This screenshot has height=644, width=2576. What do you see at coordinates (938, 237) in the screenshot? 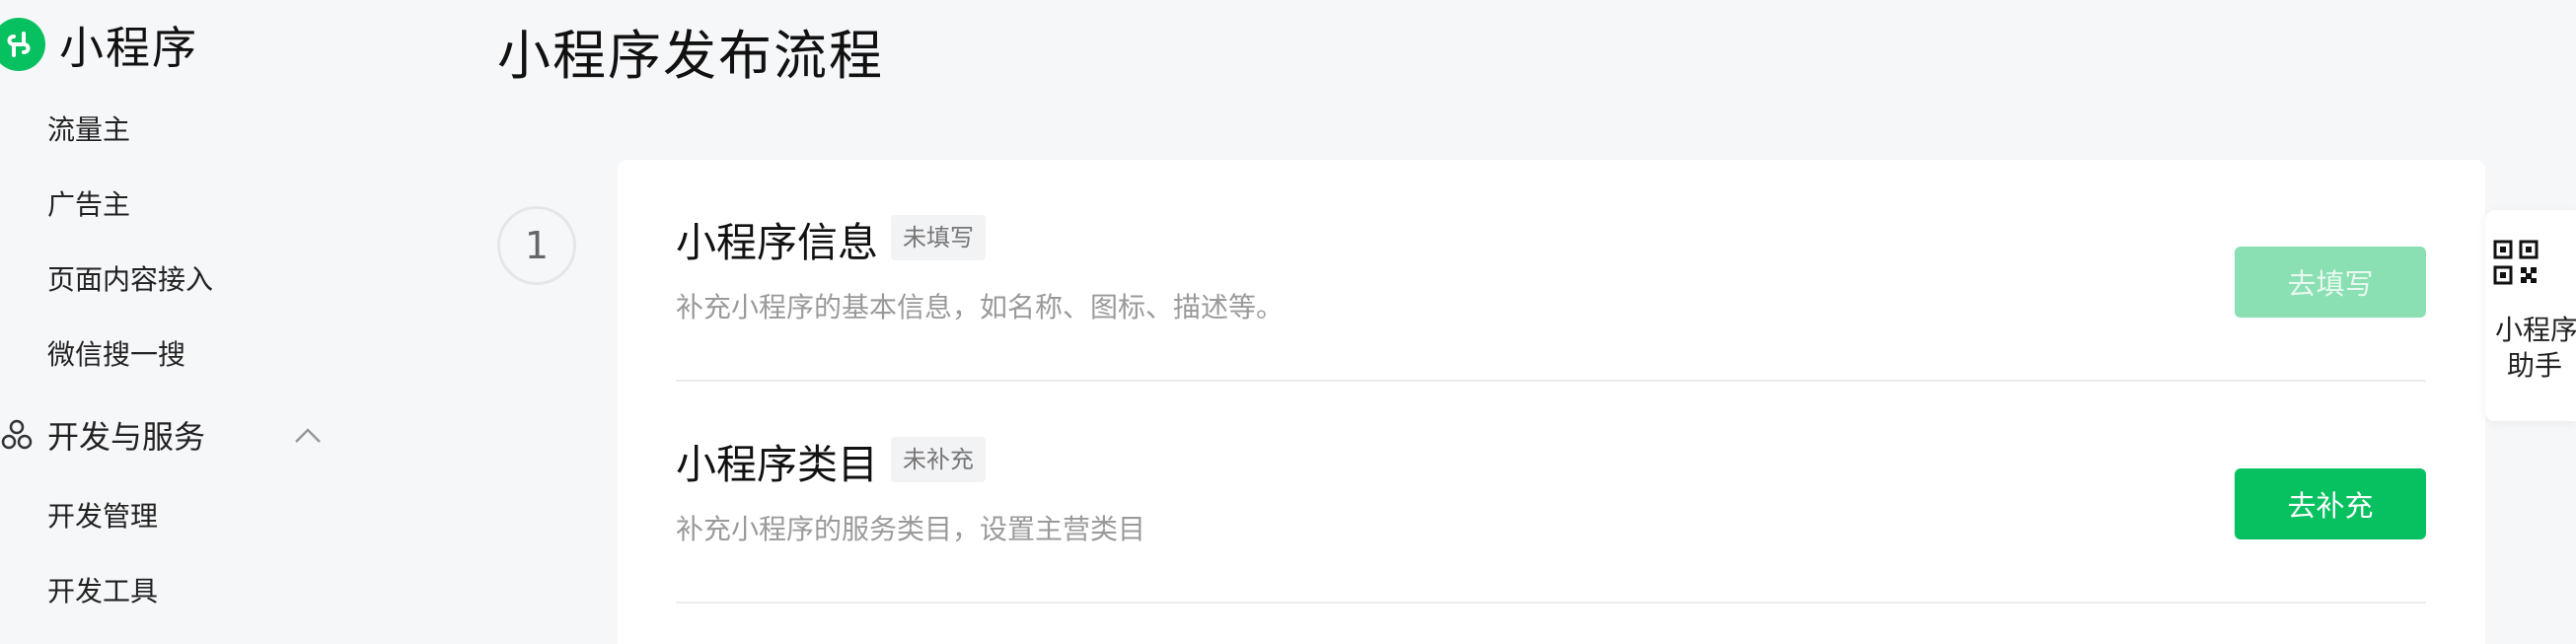
I see `status-badge: 未填写` at bounding box center [938, 237].